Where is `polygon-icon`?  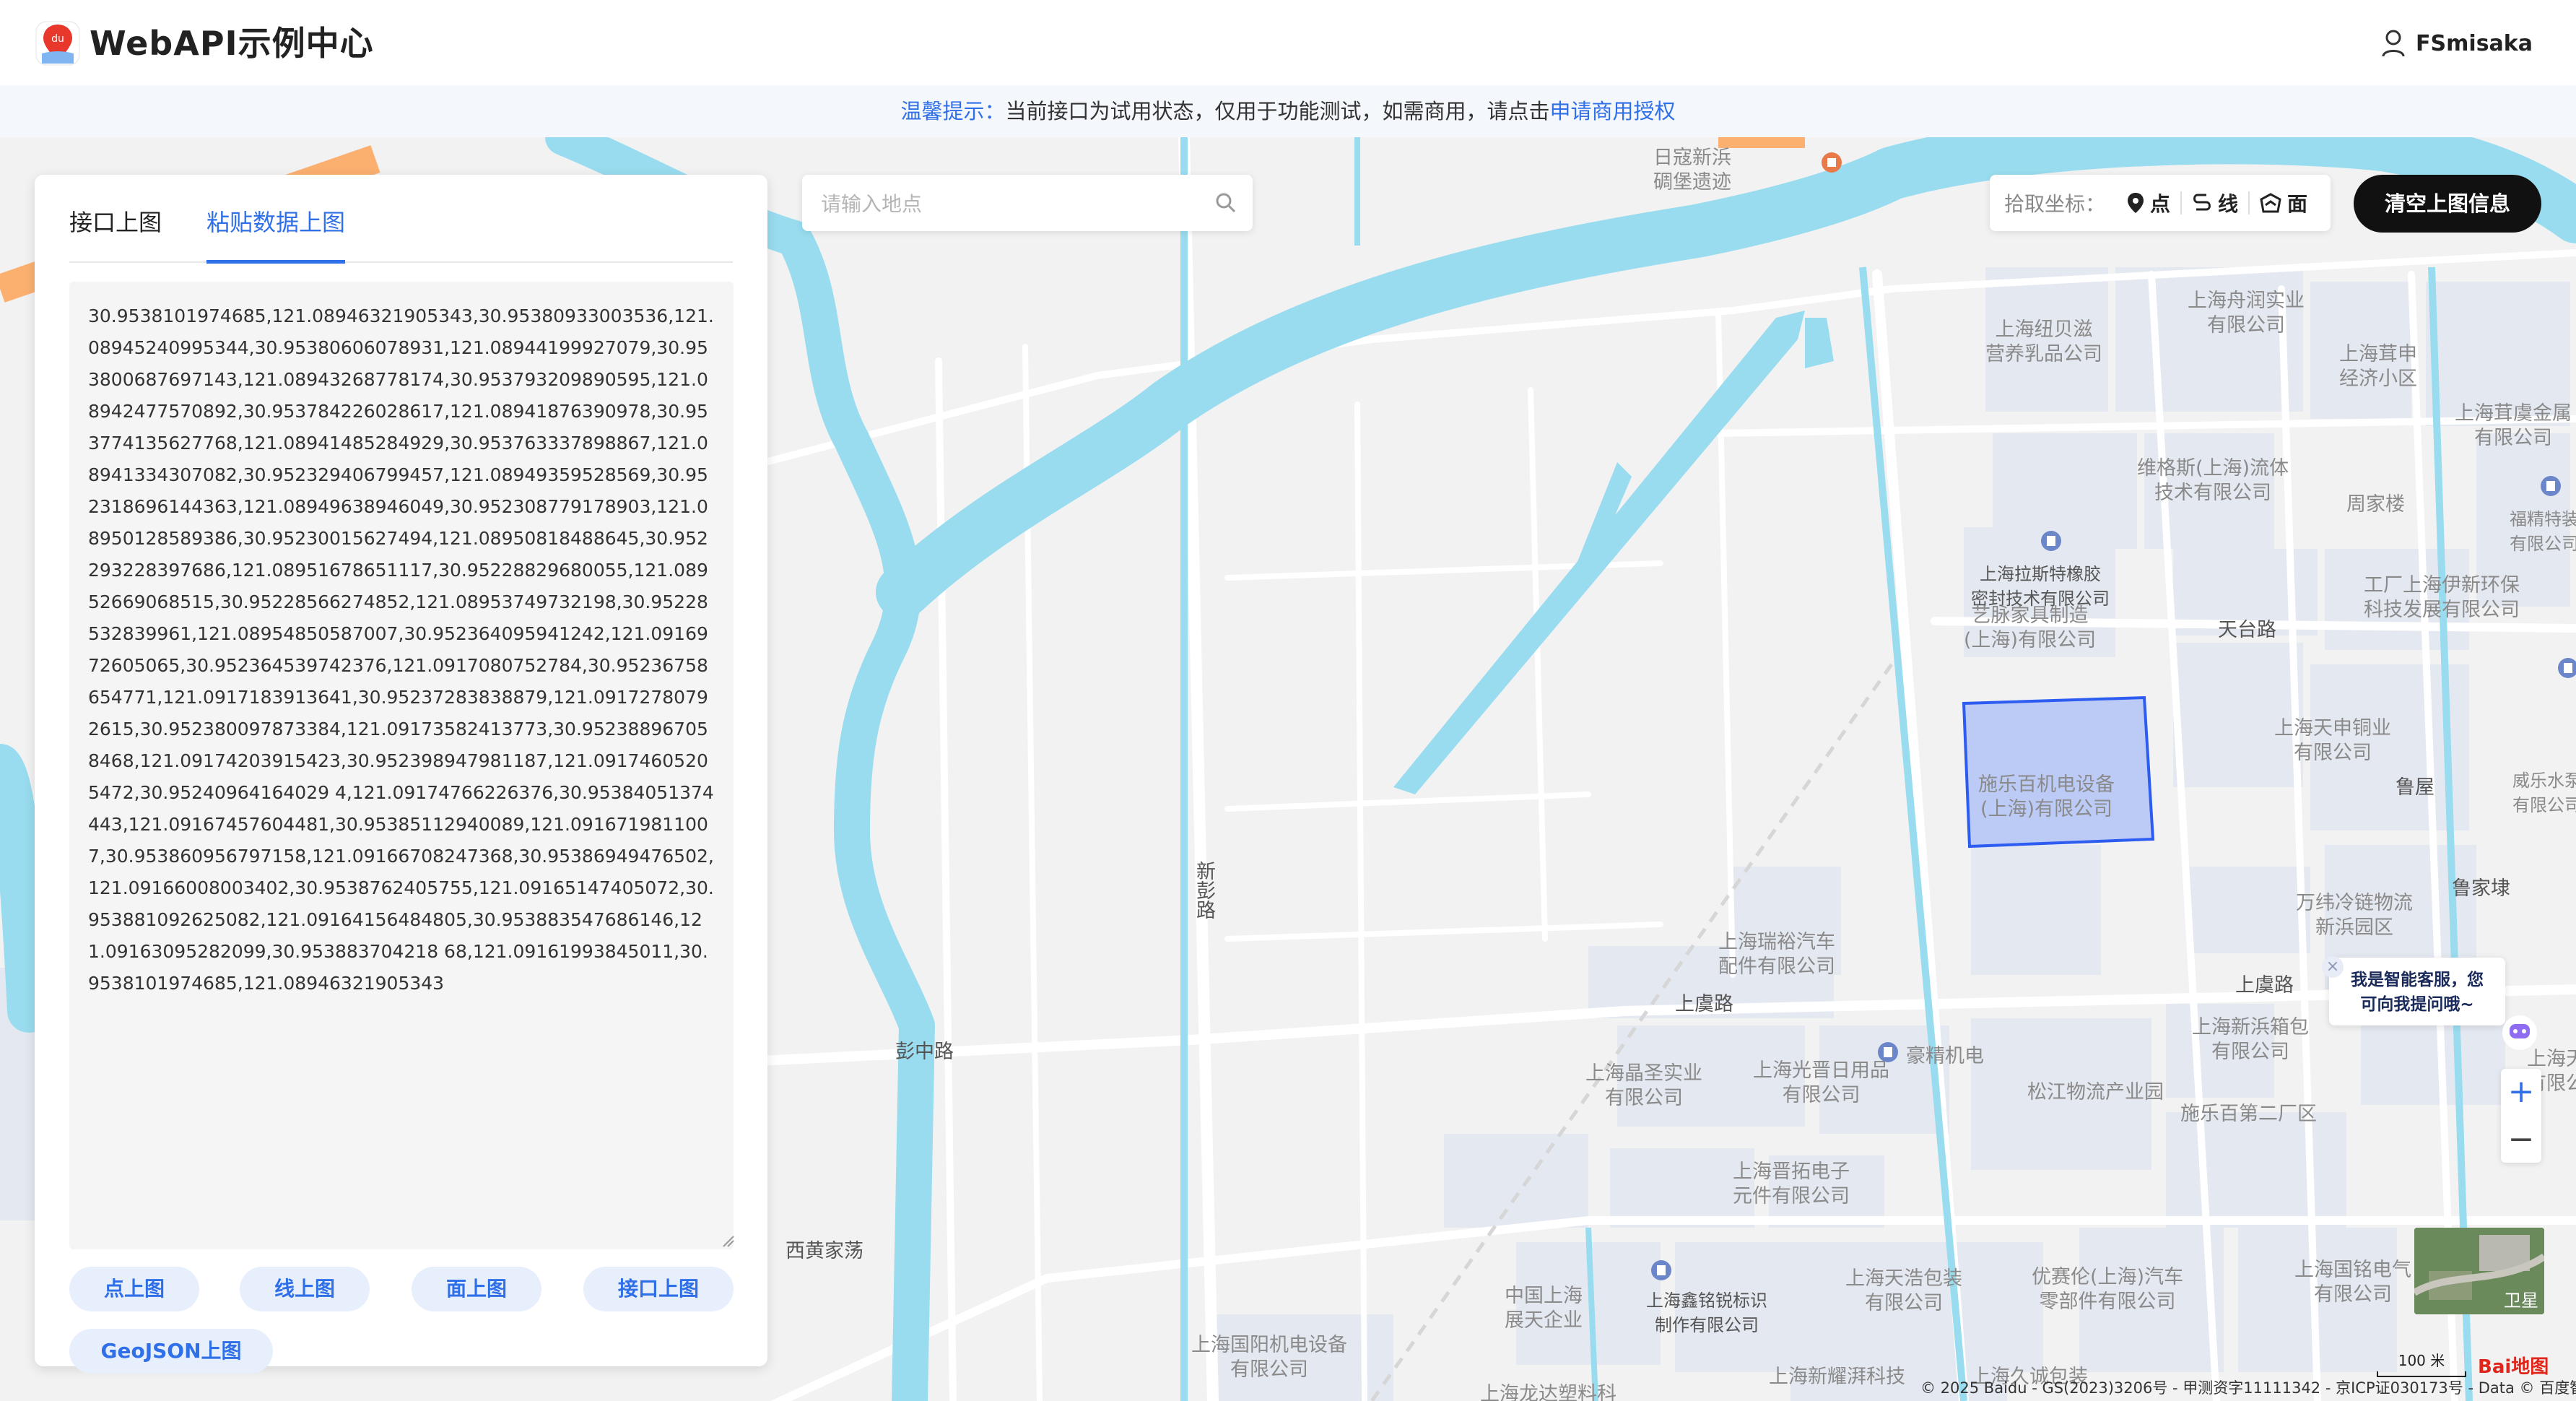
polygon-icon is located at coordinates (2270, 203).